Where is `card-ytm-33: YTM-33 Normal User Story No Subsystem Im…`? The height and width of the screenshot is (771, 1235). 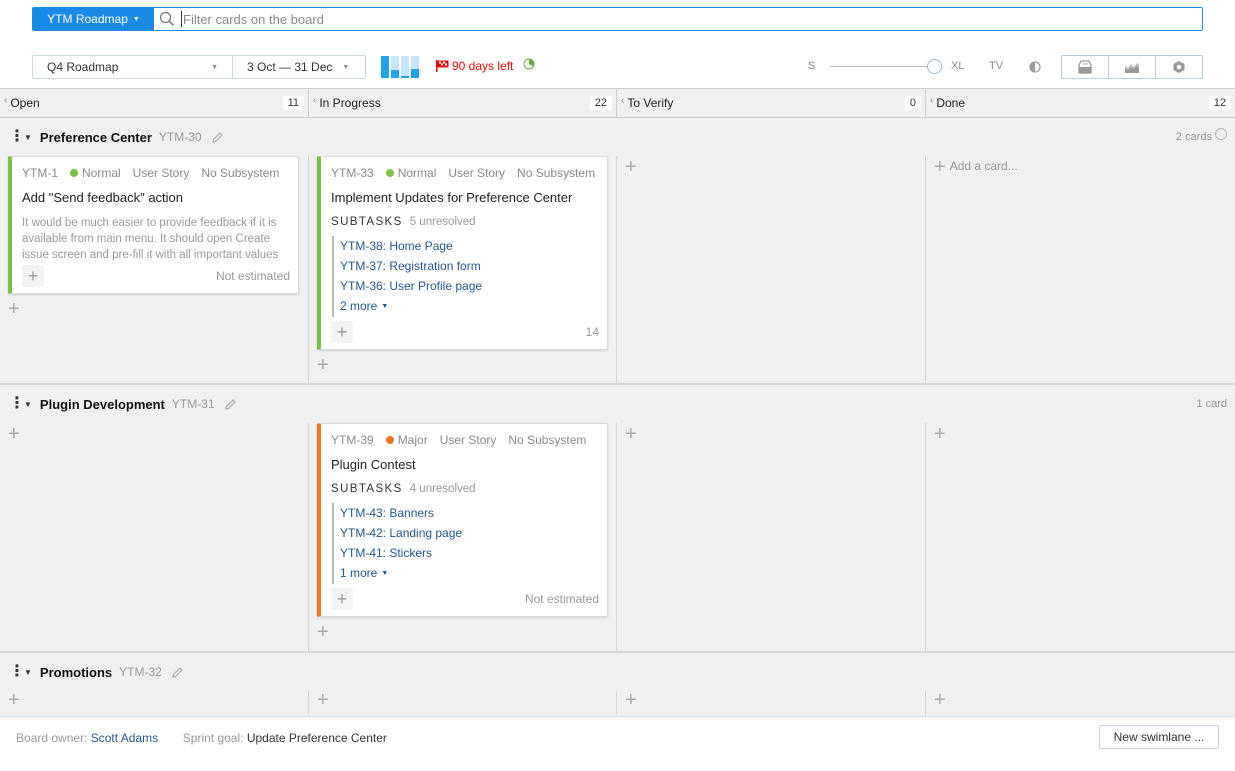 card-ytm-33: YTM-33 Normal User Story No Subsystem Im… is located at coordinates (462, 253).